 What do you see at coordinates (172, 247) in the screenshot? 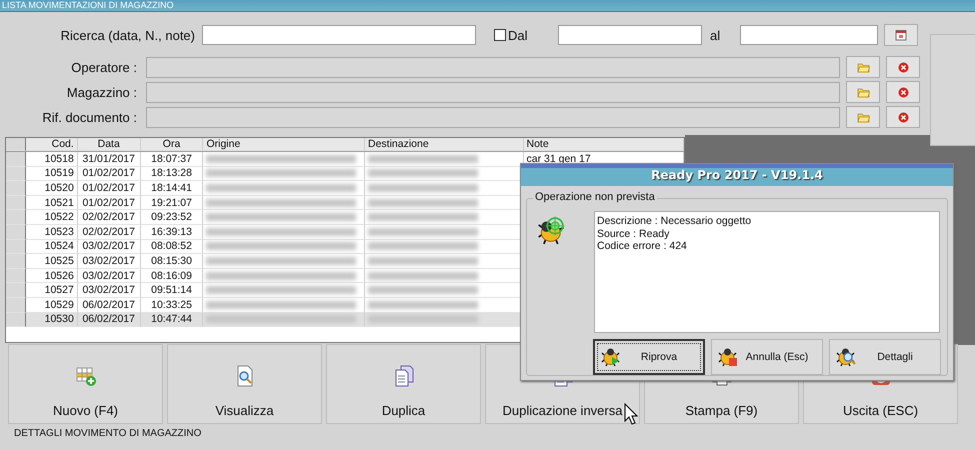
I see `table-cell: 08:08:52` at bounding box center [172, 247].